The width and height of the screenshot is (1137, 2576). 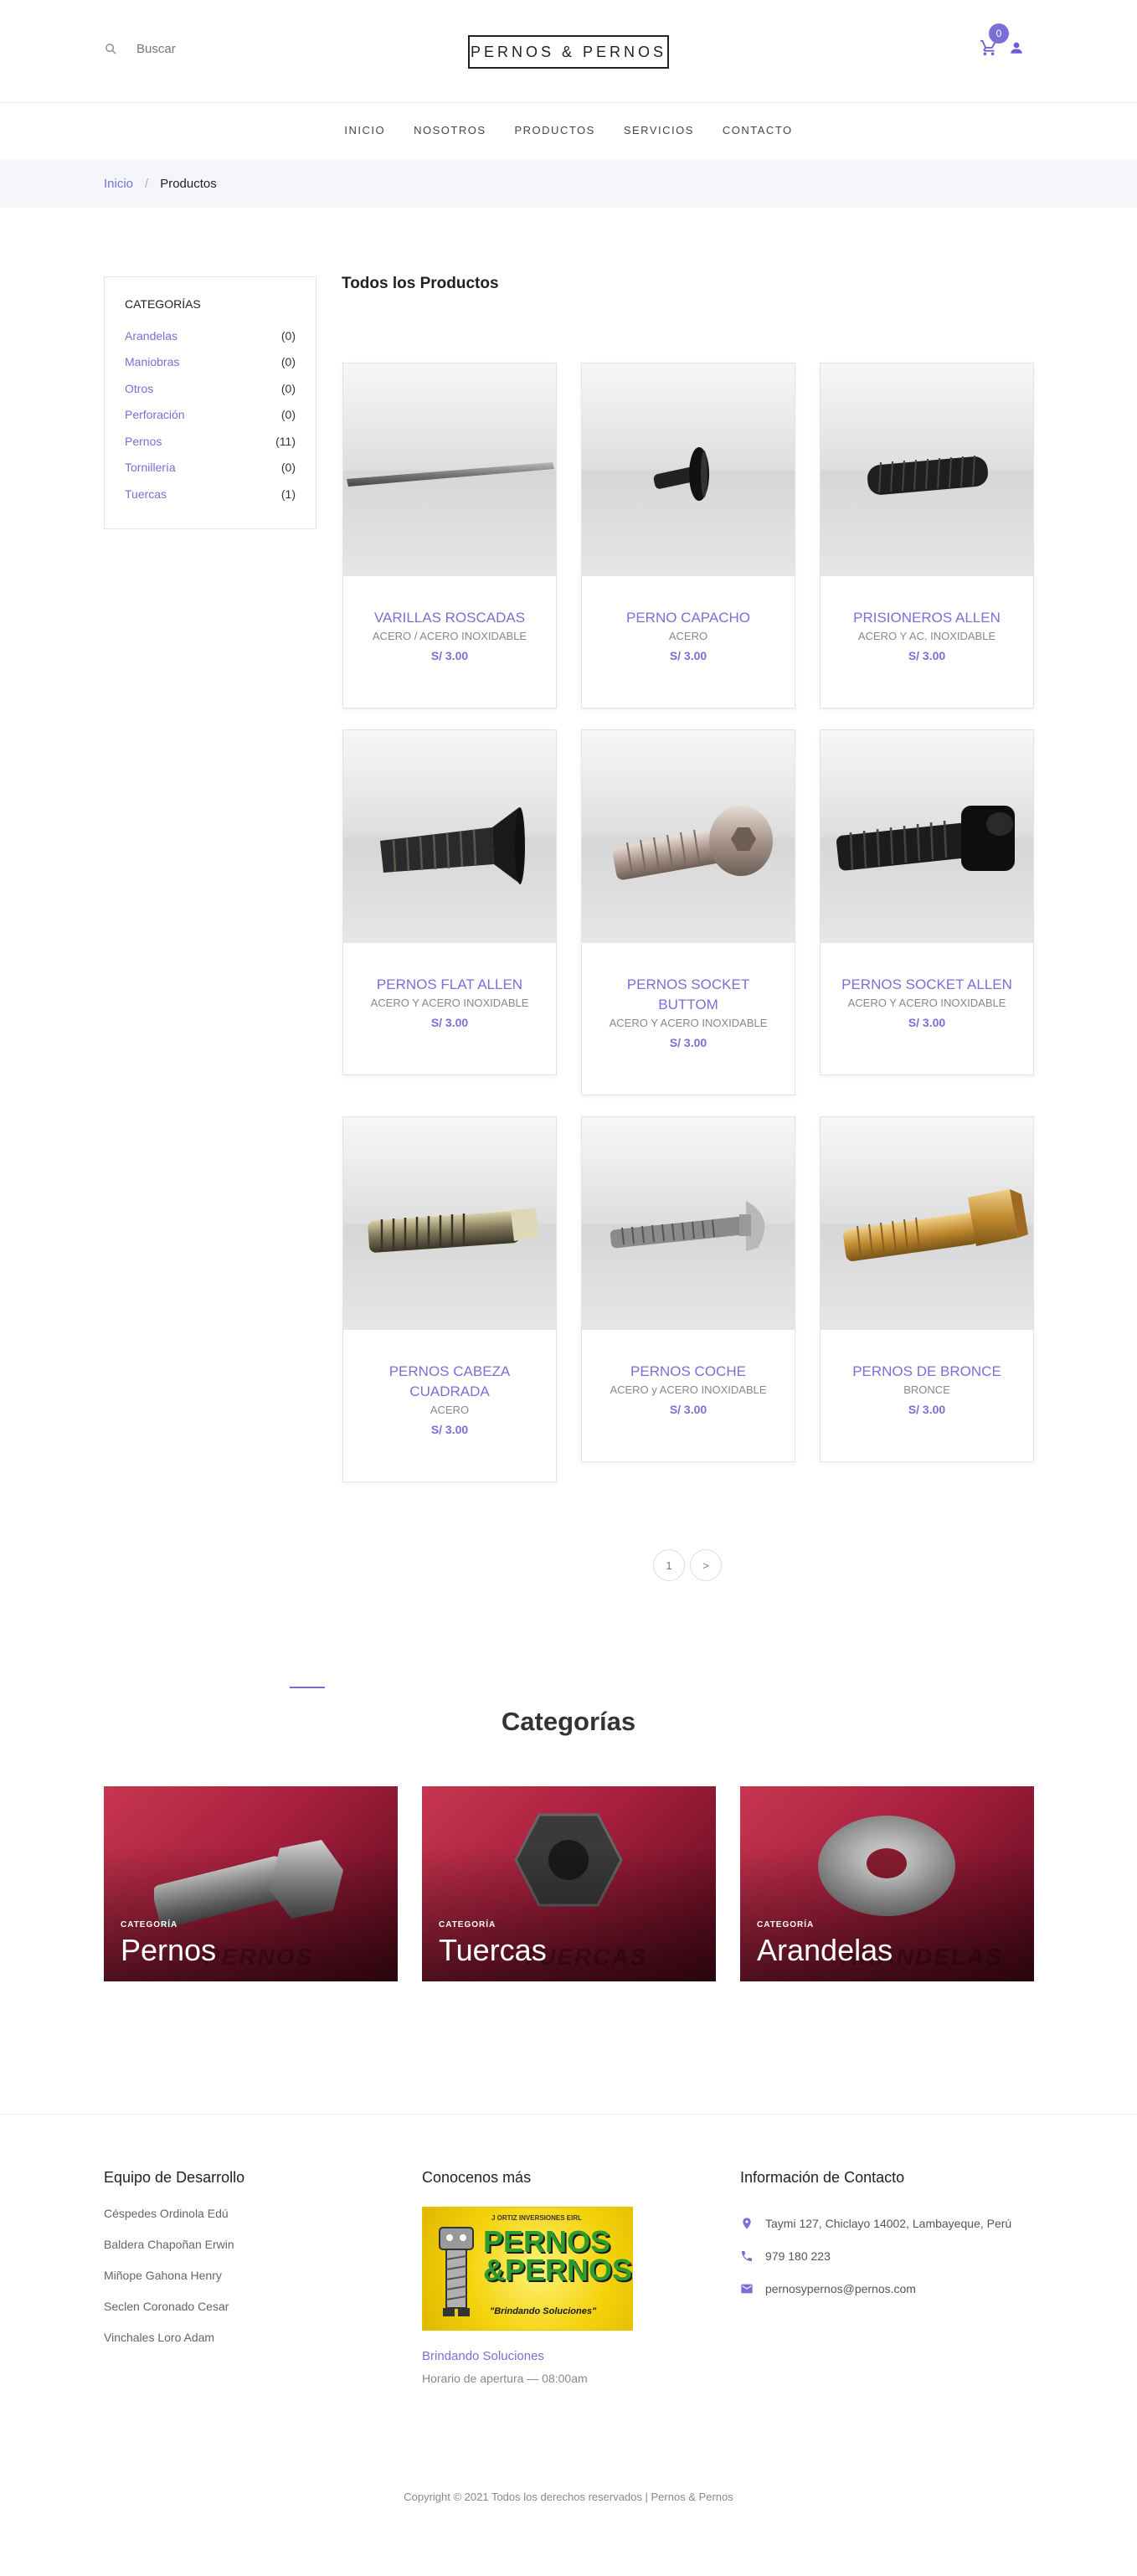 I want to click on threaded-rod-image, so click(x=449, y=469).